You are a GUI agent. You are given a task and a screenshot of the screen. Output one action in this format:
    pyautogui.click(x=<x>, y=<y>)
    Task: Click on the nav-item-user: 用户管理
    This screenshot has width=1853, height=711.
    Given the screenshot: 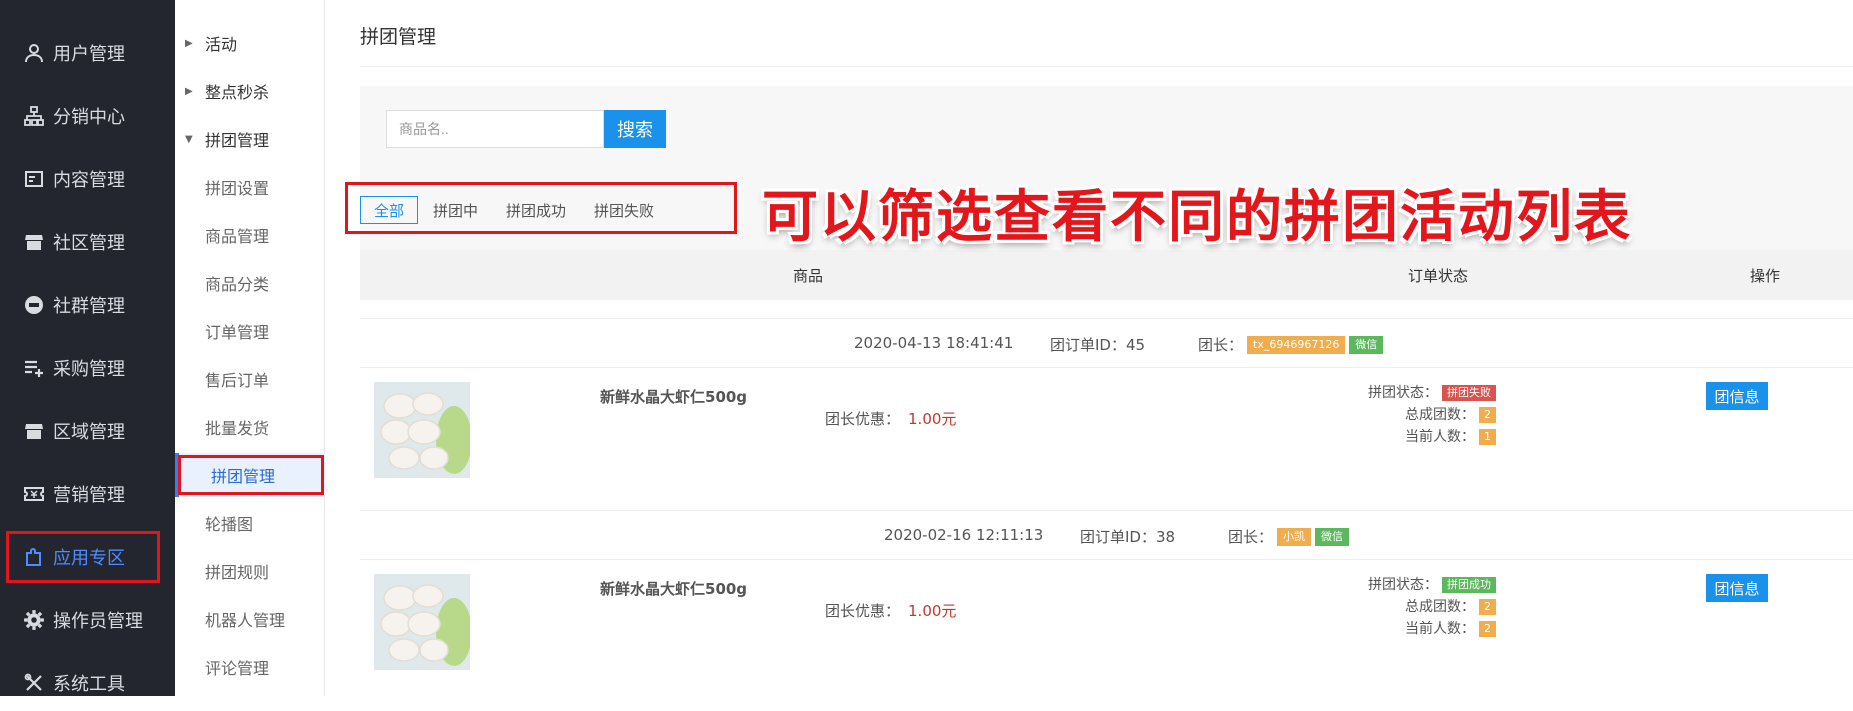 What is the action you would take?
    pyautogui.click(x=87, y=53)
    